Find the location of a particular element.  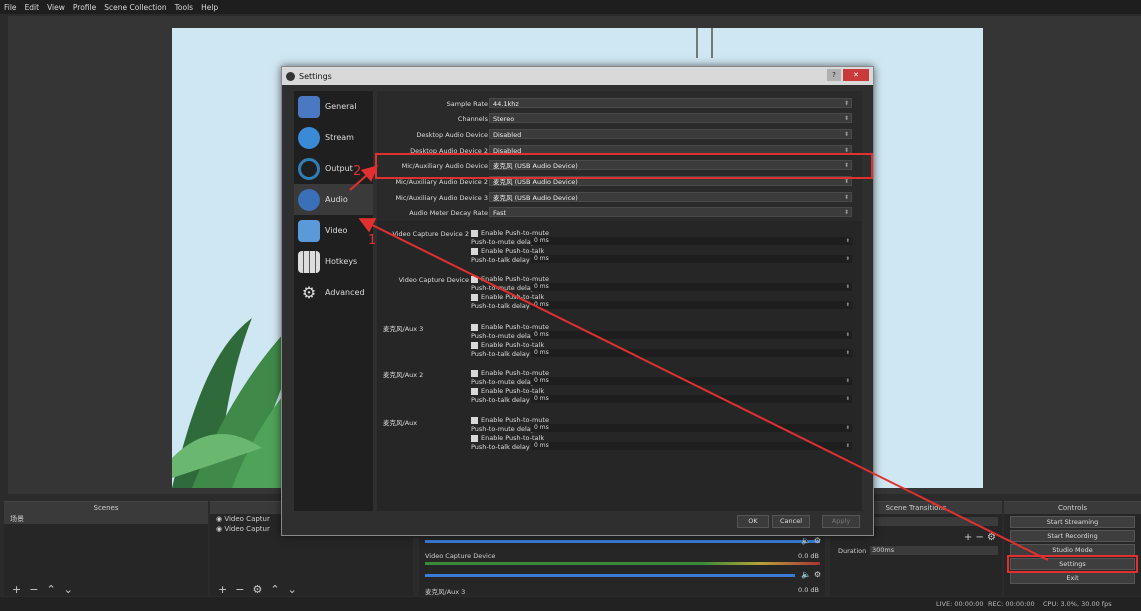

desktop-audio-select: Disabled ⬍ is located at coordinates (670, 134).